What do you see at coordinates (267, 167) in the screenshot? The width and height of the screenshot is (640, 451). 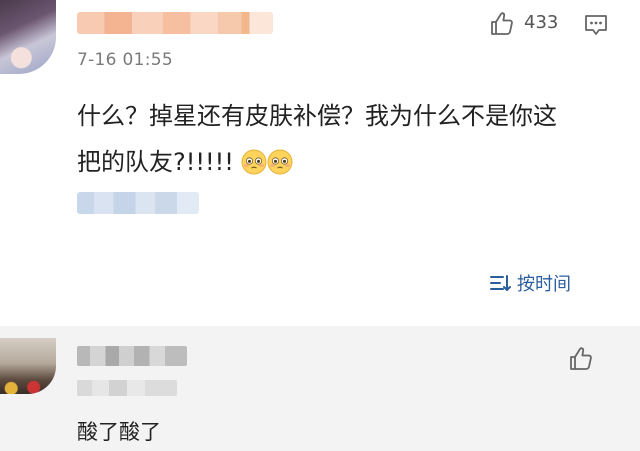 I see `flushed-face-emoji` at bounding box center [267, 167].